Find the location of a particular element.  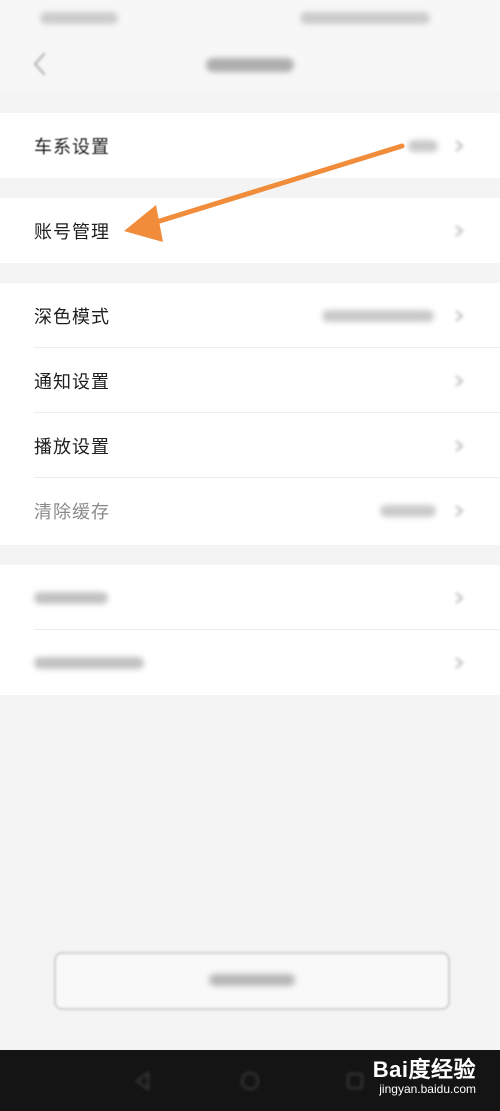

nav-back-icon is located at coordinates (143, 1081).